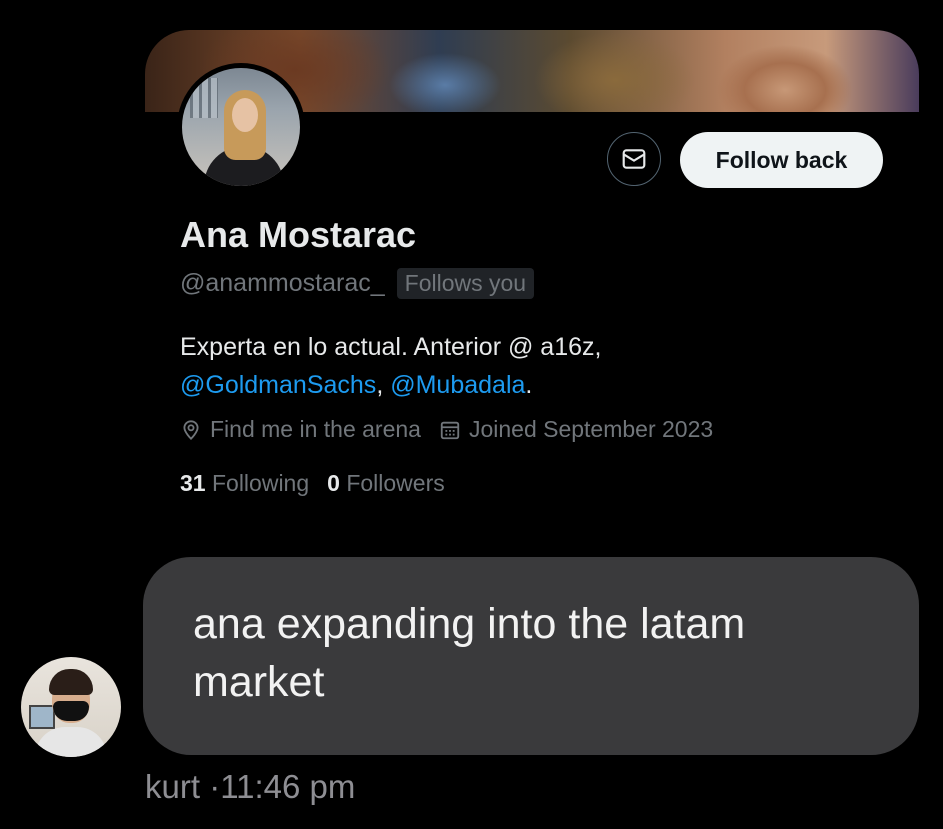  What do you see at coordinates (288, 786) in the screenshot?
I see `message-time: 11:46 pm` at bounding box center [288, 786].